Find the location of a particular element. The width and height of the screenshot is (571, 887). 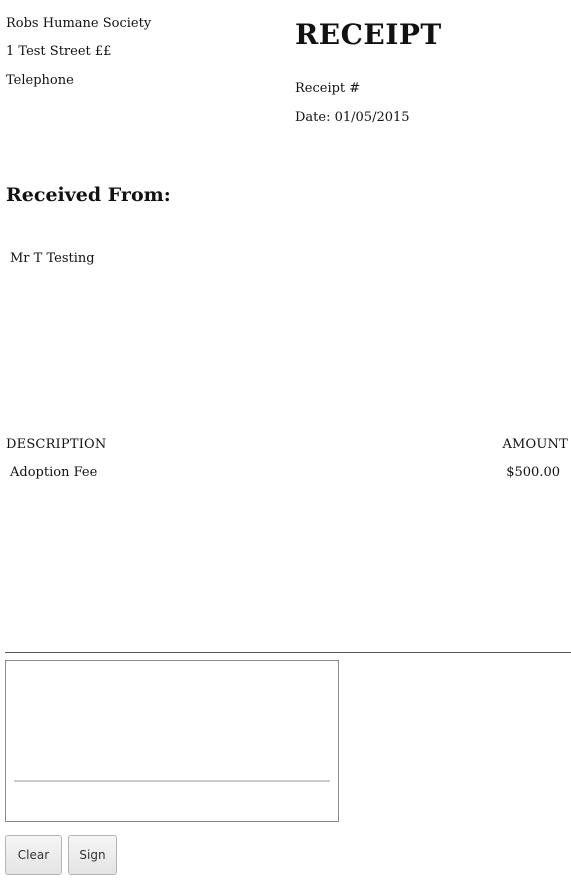

sign-button: Sign is located at coordinates (92, 855).